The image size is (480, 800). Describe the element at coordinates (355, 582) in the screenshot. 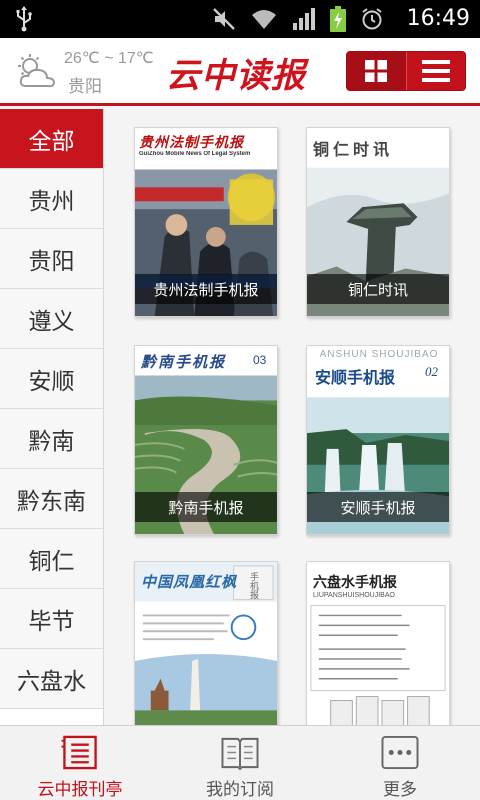

I see `cover-masthead: 六盘水手机报` at that location.